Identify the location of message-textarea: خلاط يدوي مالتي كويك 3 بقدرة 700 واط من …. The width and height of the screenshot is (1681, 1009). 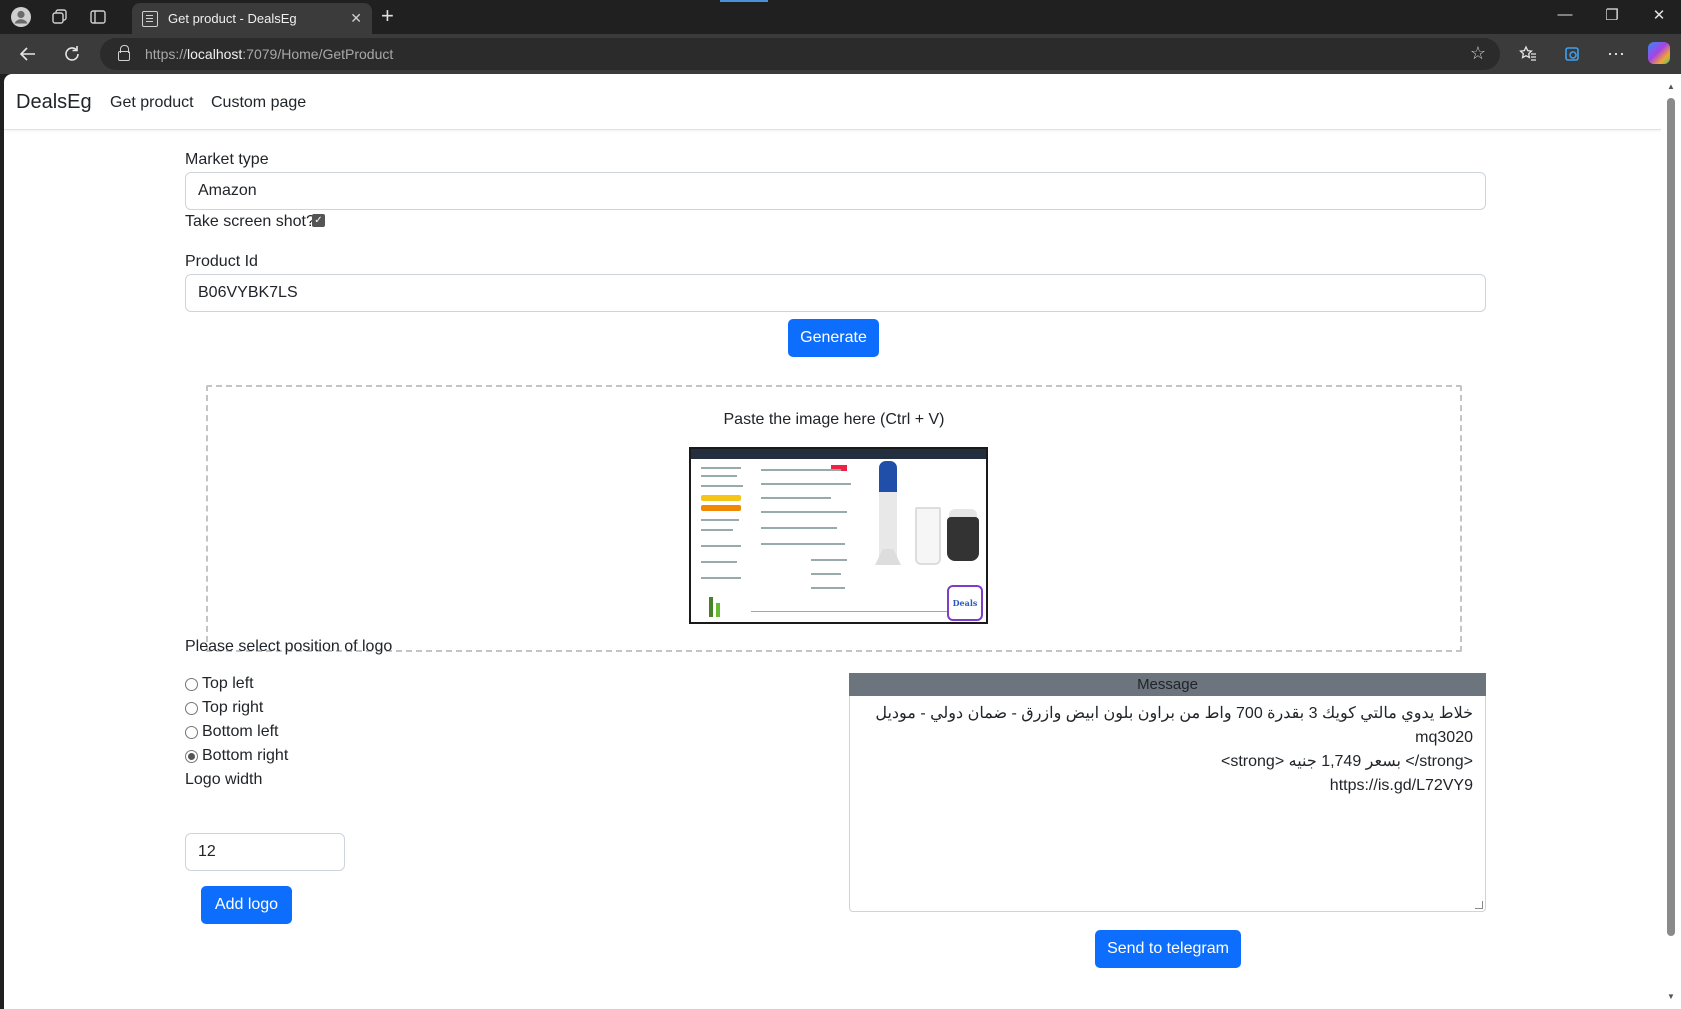
(1167, 804).